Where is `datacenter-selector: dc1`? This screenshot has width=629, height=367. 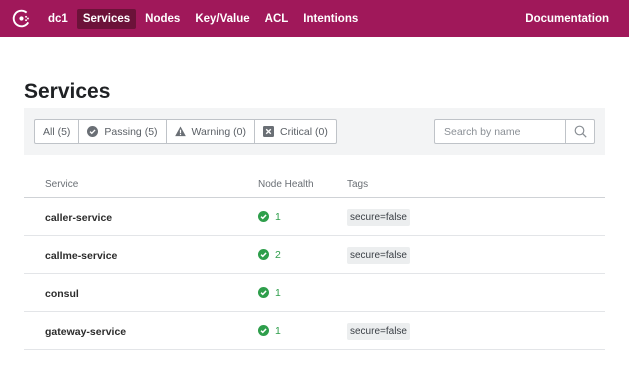
datacenter-selector: dc1 is located at coordinates (58, 19).